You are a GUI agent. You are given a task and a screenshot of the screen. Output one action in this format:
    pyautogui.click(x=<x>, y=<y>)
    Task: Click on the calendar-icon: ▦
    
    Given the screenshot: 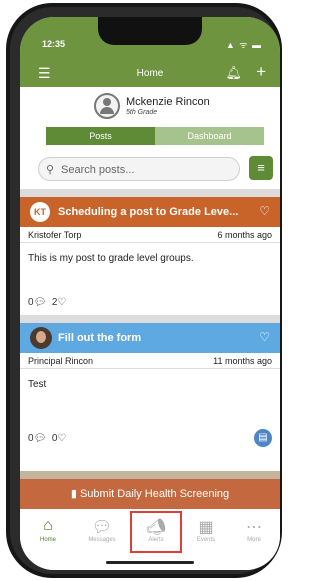 What is the action you would take?
    pyautogui.click(x=206, y=527)
    